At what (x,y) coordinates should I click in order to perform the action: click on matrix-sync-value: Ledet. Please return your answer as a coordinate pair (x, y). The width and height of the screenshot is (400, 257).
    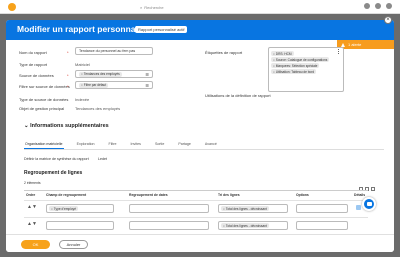
    Looking at the image, I should click on (102, 159).